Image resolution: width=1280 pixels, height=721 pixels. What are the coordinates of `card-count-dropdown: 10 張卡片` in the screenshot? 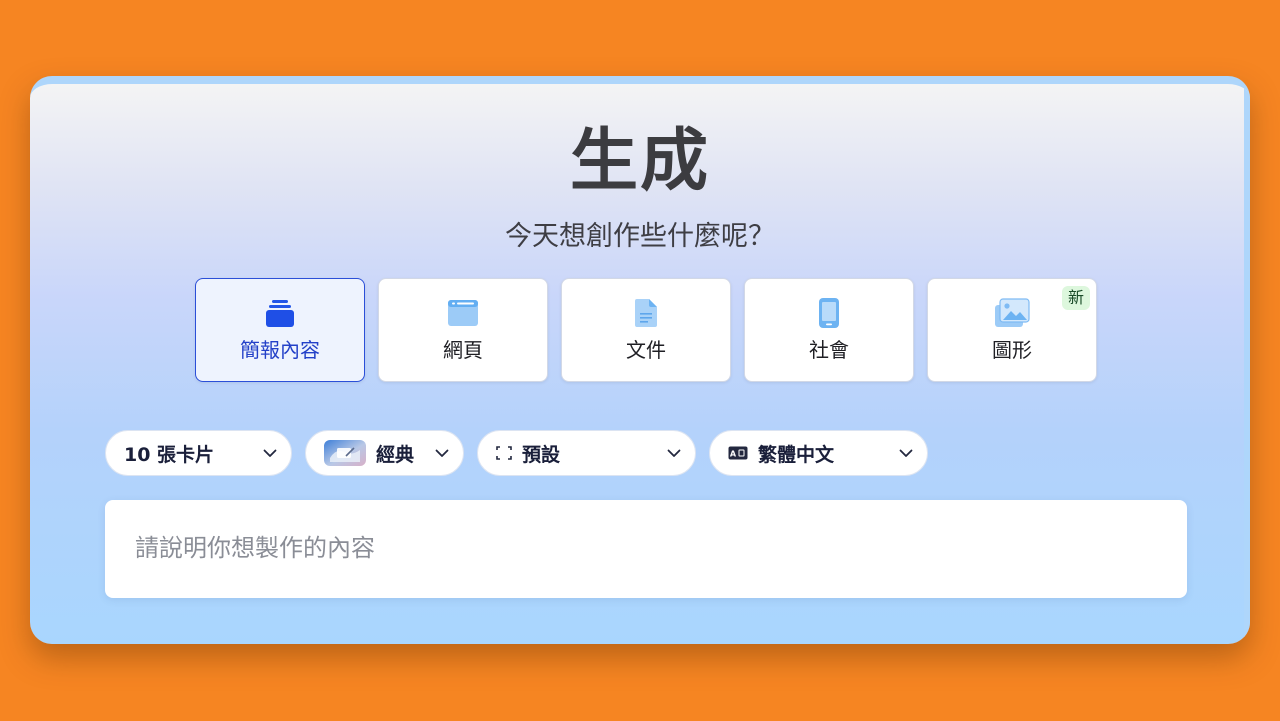 It's located at (198, 453).